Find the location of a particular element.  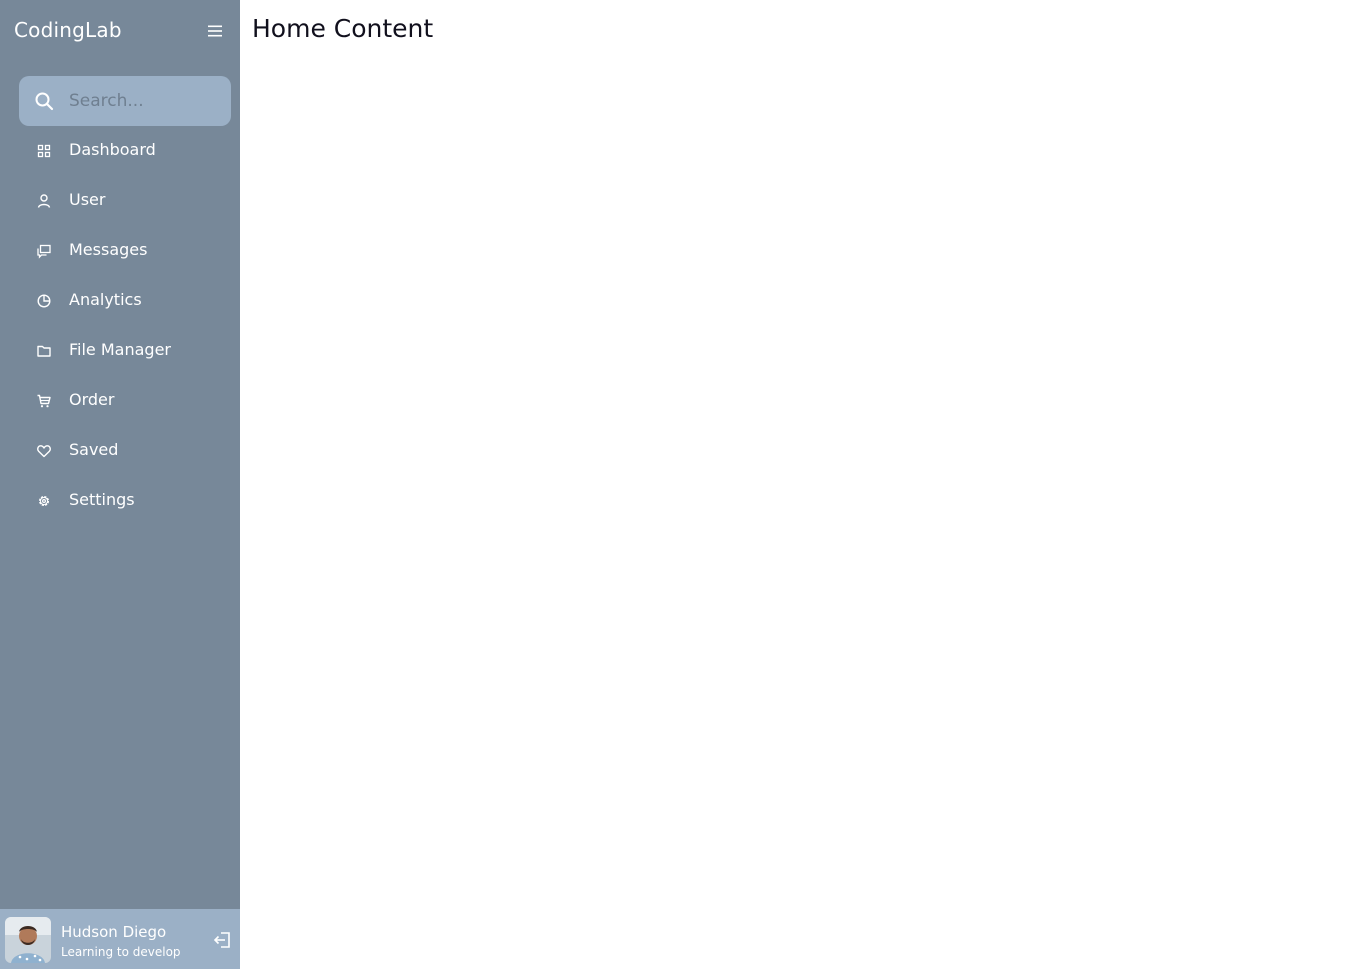

logo-bar: CodingLab is located at coordinates (120, 31).